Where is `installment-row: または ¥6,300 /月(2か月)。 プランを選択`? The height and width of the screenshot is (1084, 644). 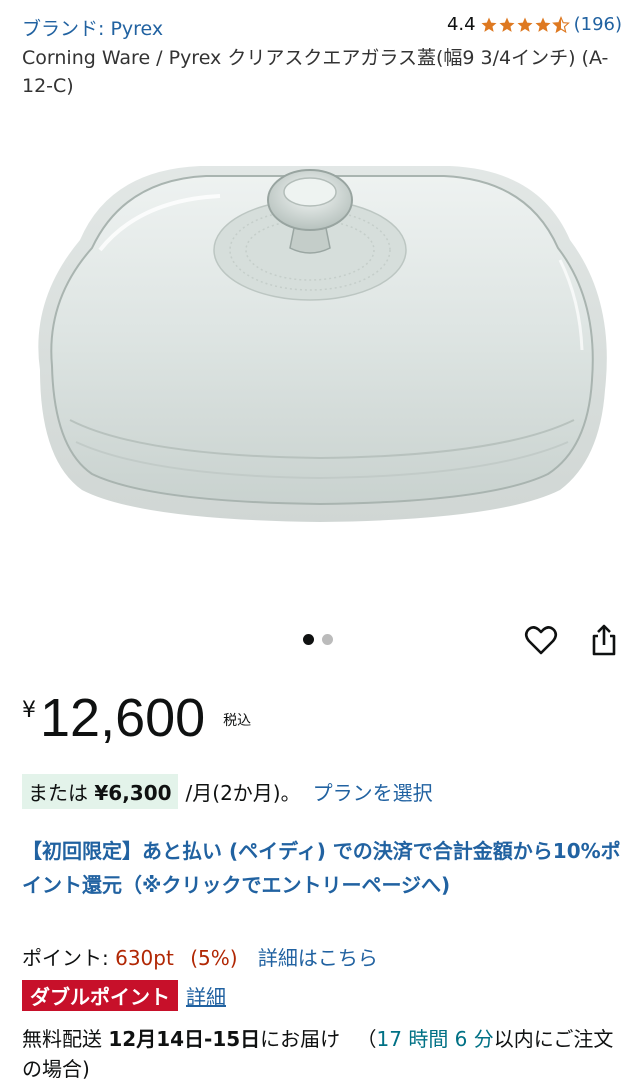 installment-row: または ¥6,300 /月(2か月)。 プランを選択 is located at coordinates (227, 791).